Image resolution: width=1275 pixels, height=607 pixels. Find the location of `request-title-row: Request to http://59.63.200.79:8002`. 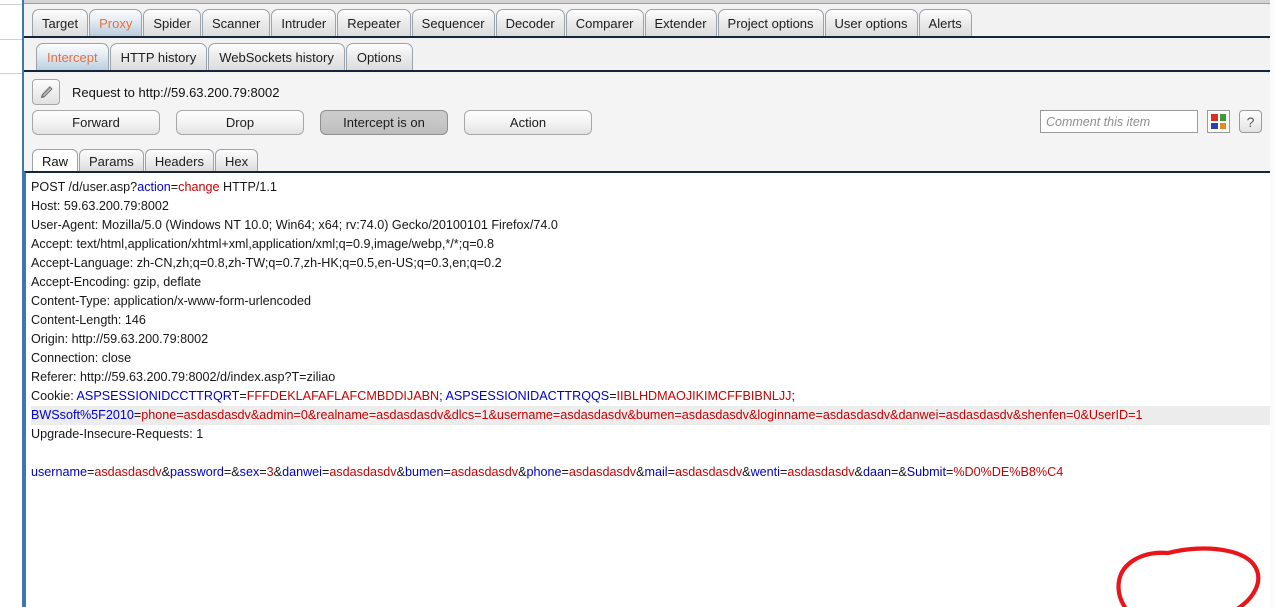

request-title-row: Request to http://59.63.200.79:8002 is located at coordinates (151, 92).